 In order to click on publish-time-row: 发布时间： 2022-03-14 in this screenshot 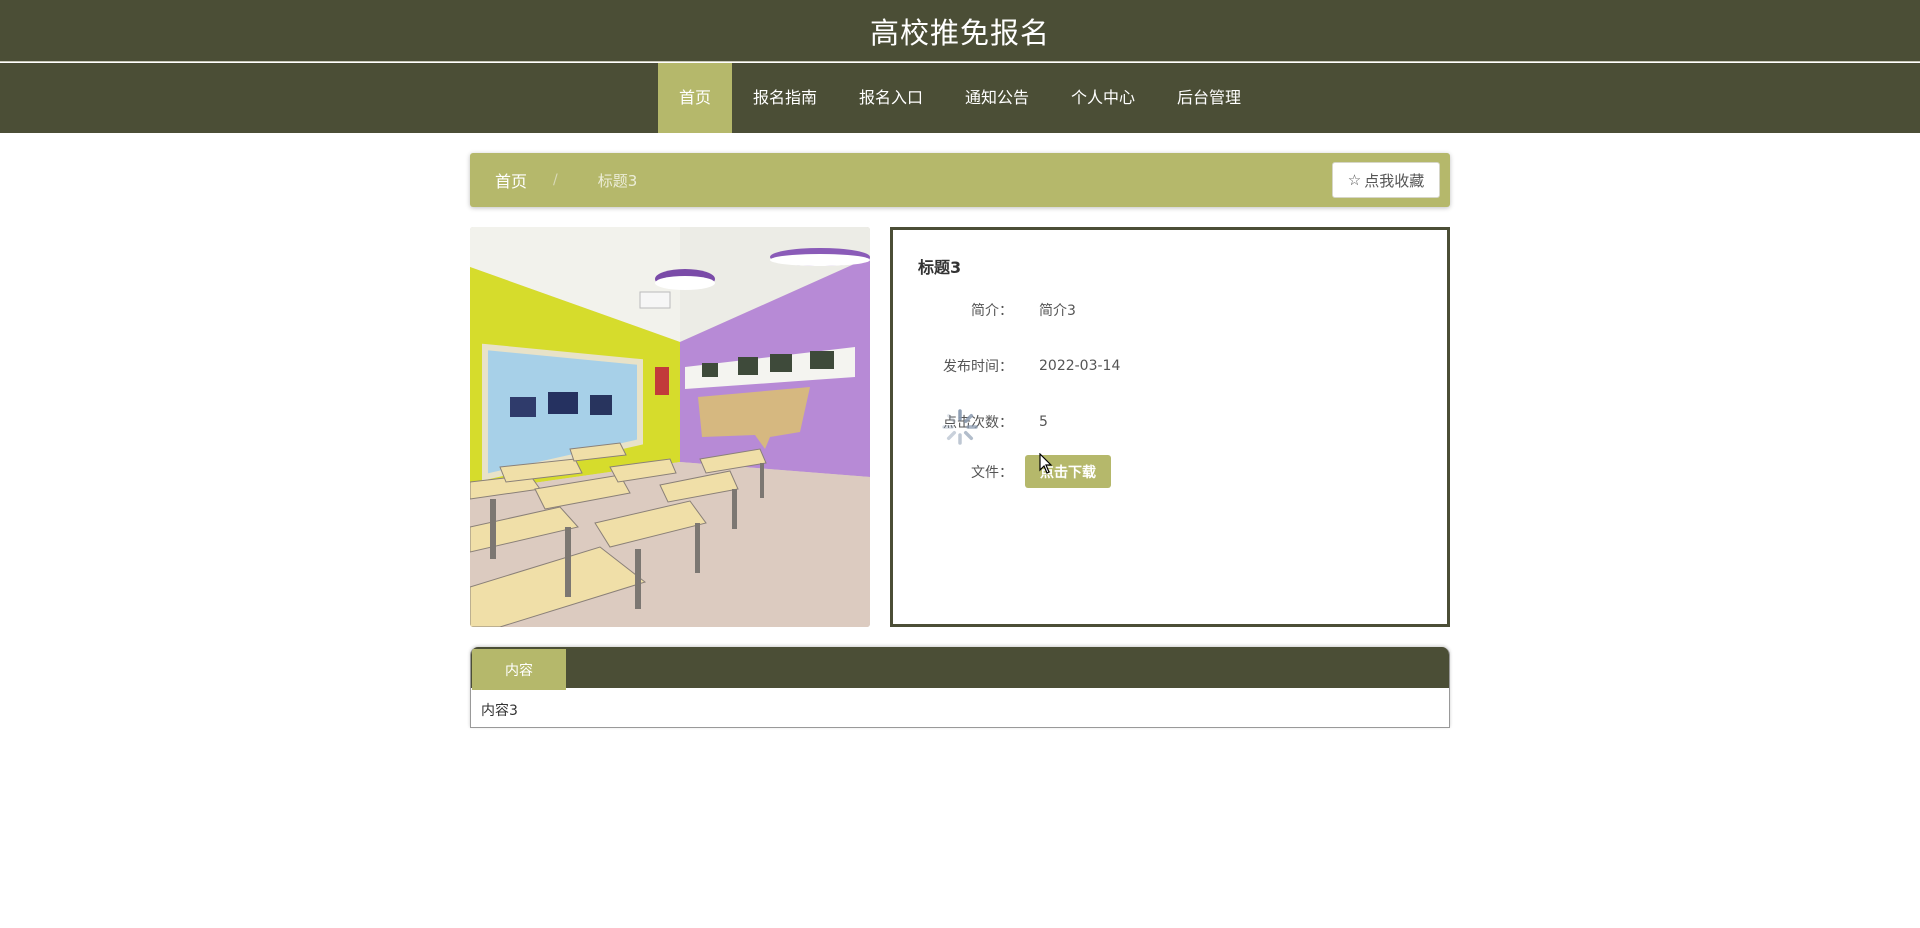, I will do `click(1006, 366)`.